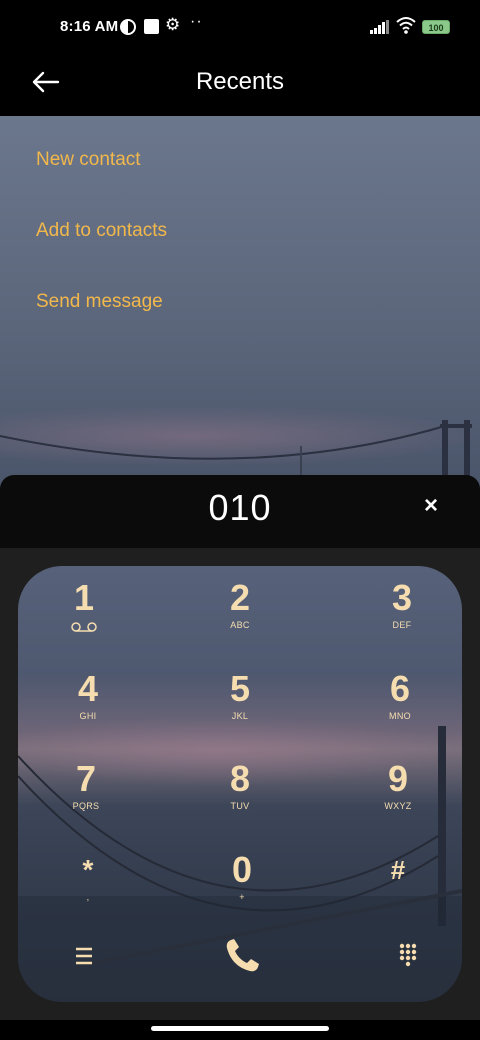 This screenshot has width=480, height=1040. What do you see at coordinates (128, 27) in the screenshot?
I see `moon-icon` at bounding box center [128, 27].